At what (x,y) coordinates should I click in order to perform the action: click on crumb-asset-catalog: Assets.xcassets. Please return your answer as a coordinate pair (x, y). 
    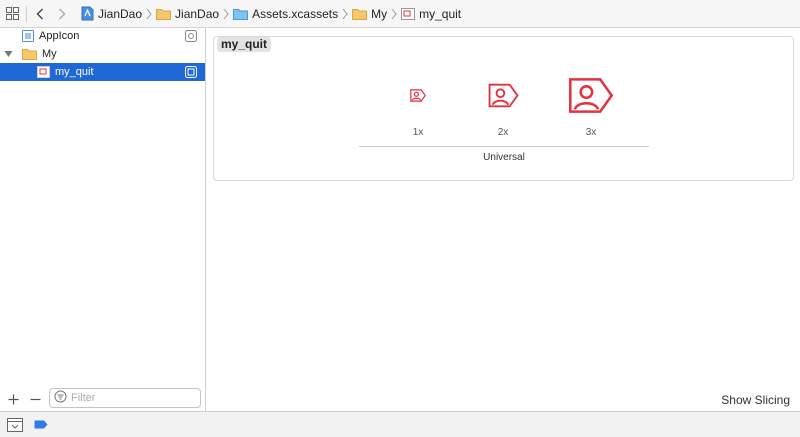
    Looking at the image, I should click on (285, 14).